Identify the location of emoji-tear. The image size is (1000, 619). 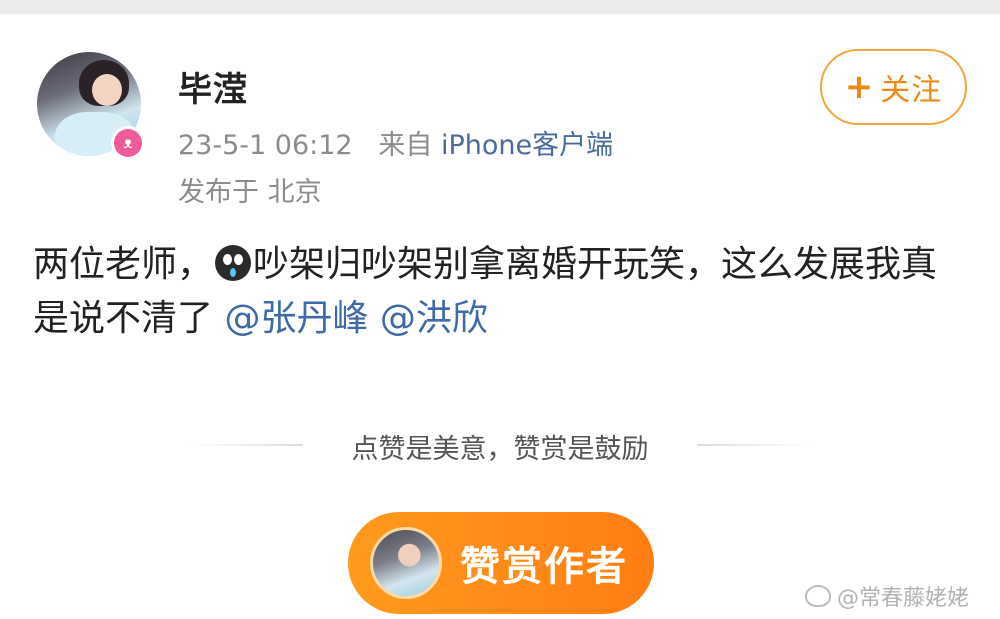
(233, 272).